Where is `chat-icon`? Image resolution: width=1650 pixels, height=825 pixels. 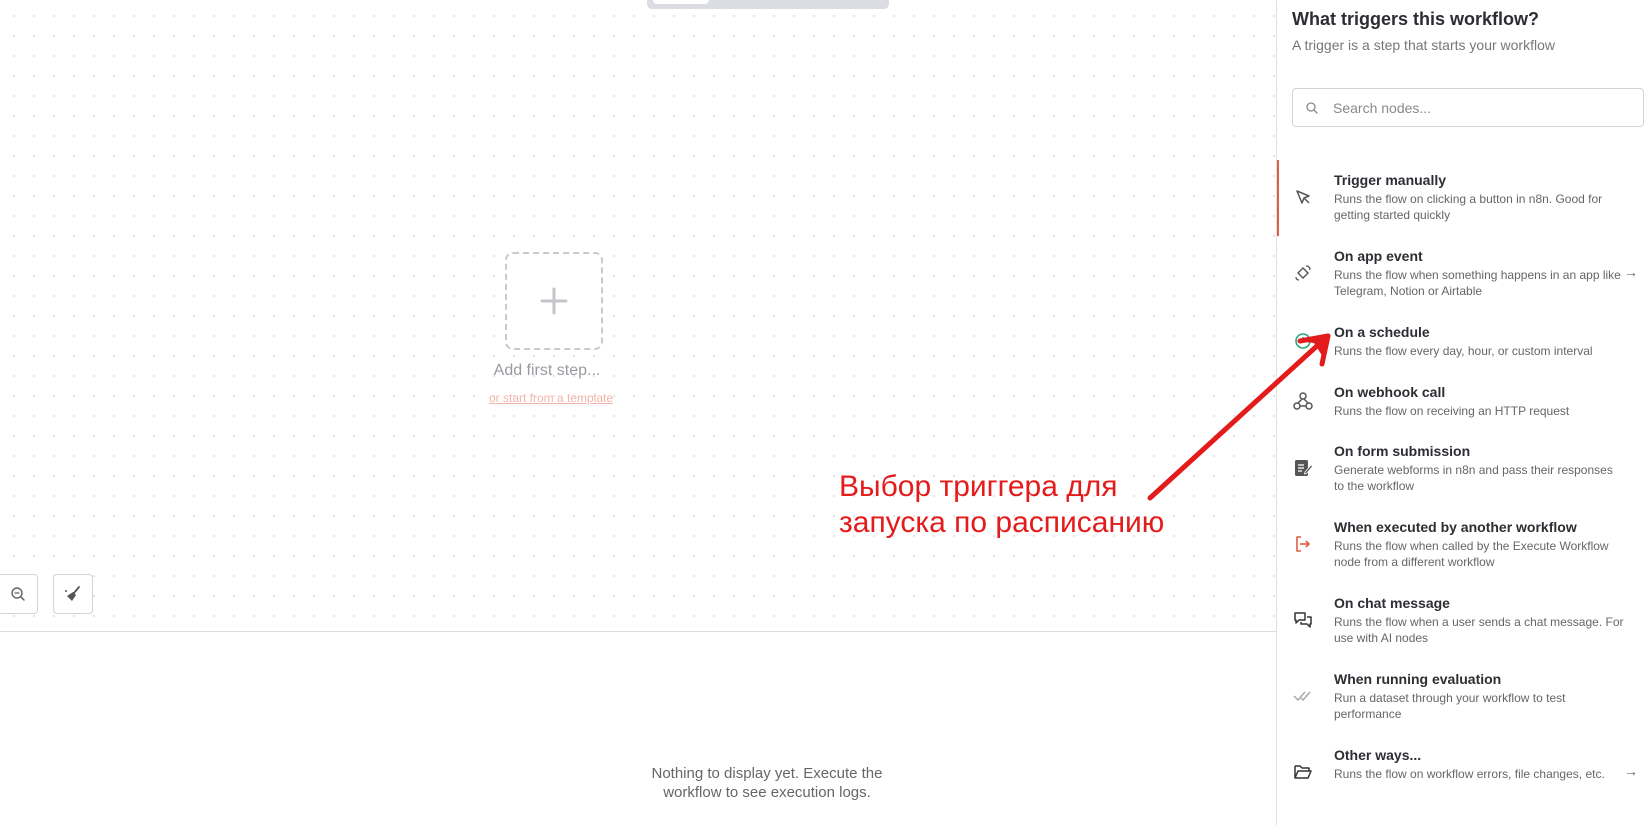 chat-icon is located at coordinates (1303, 620).